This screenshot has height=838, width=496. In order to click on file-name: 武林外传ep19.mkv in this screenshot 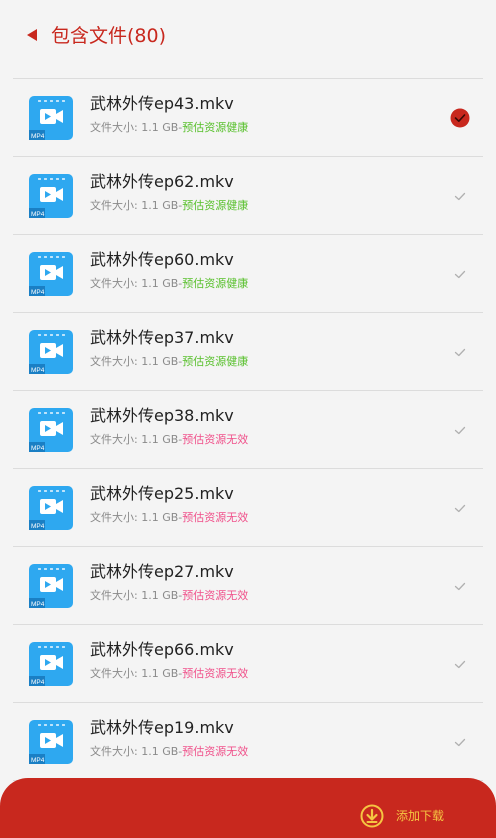, I will do `click(162, 727)`.